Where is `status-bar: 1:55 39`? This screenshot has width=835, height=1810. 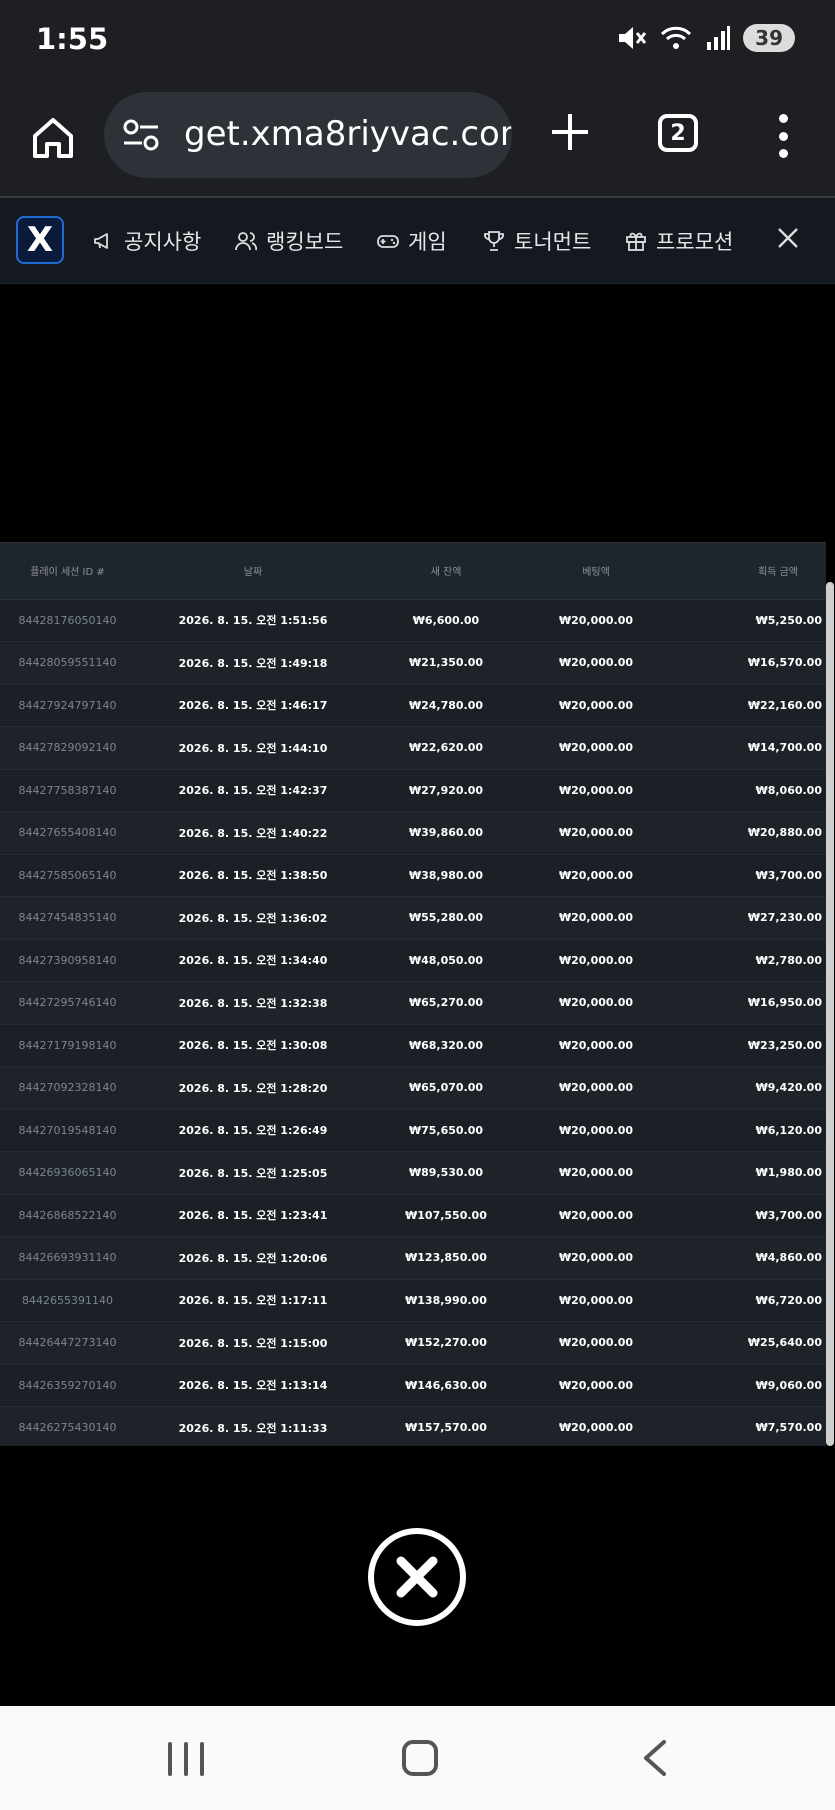
status-bar: 1:55 39 is located at coordinates (417, 42).